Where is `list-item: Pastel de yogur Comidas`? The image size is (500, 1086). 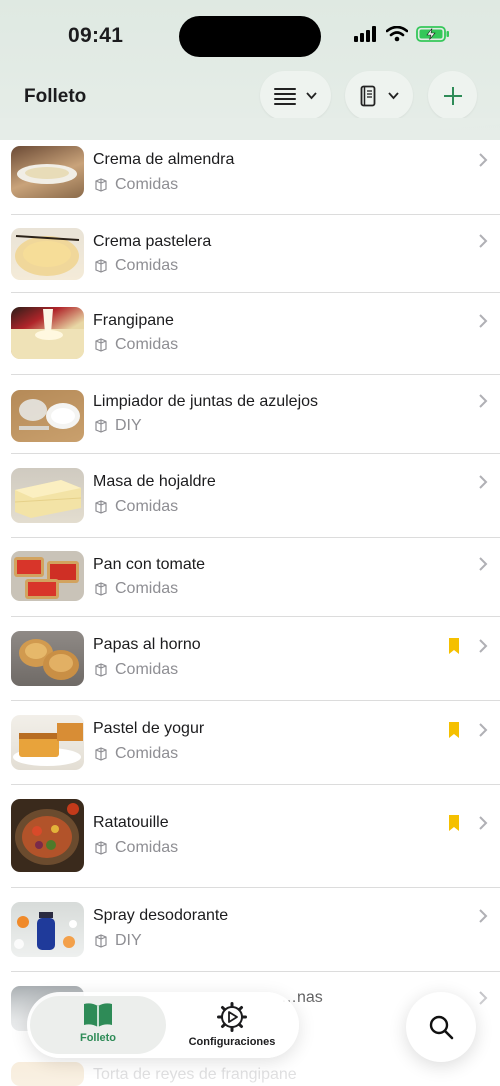 list-item: Pastel de yogur Comidas is located at coordinates (255, 750).